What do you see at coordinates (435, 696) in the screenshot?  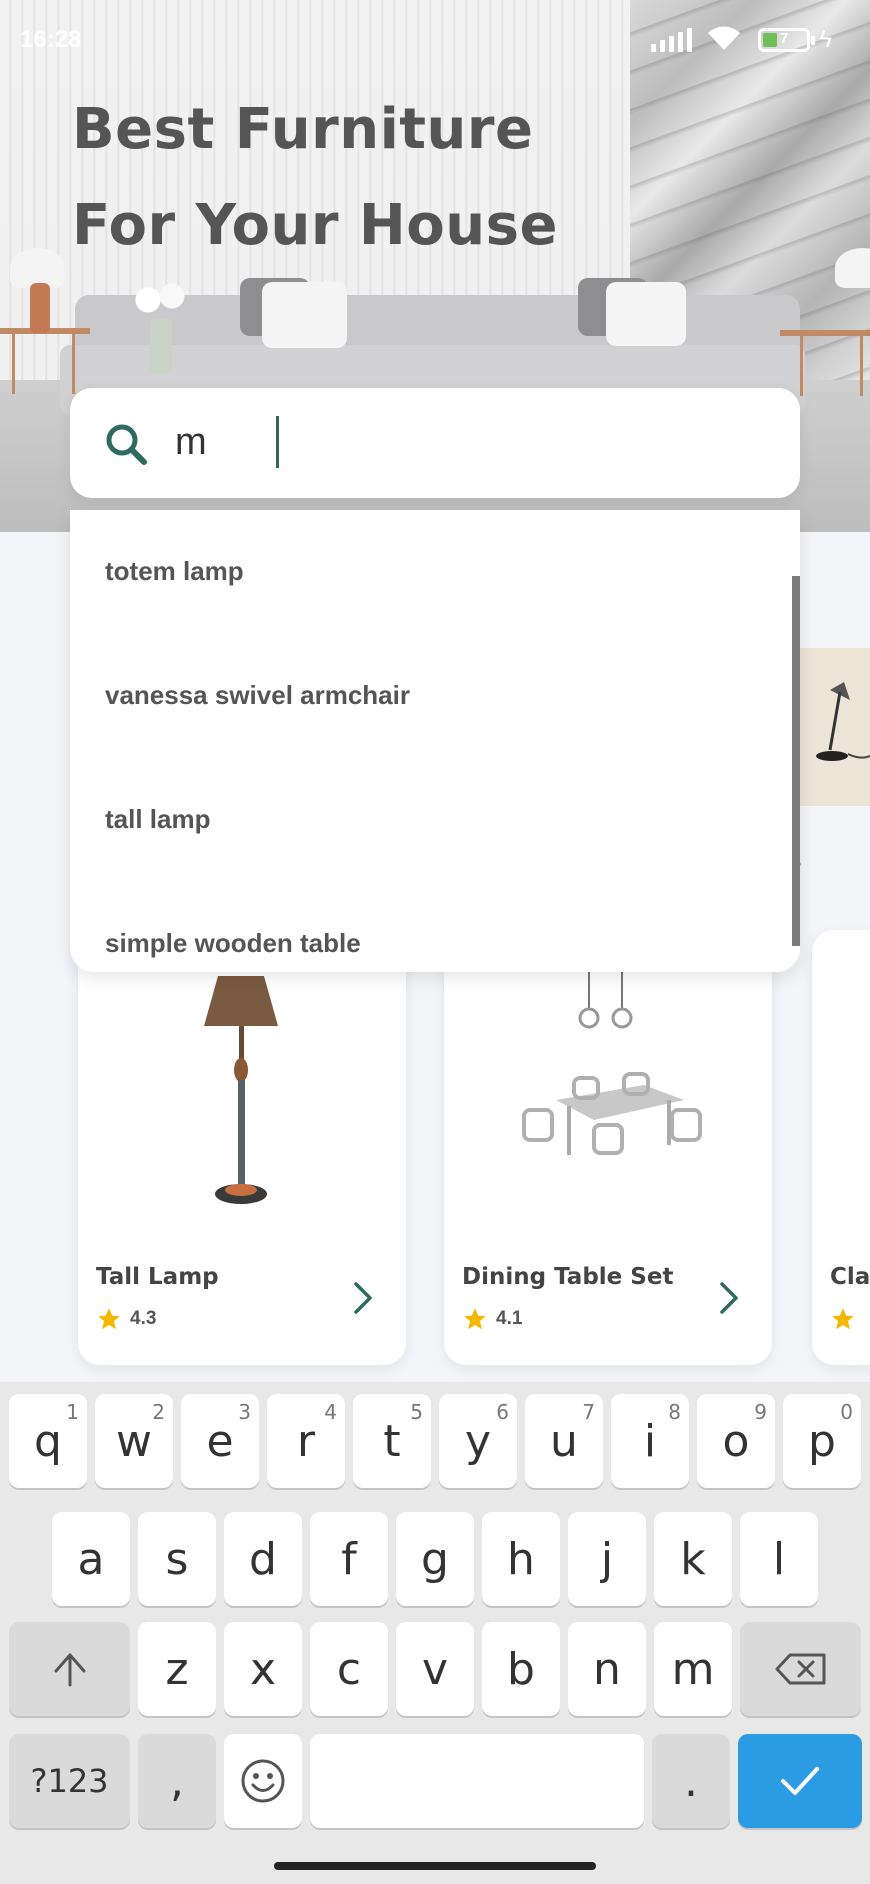 I see `suggestion-item: vanessa swivel armchair` at bounding box center [435, 696].